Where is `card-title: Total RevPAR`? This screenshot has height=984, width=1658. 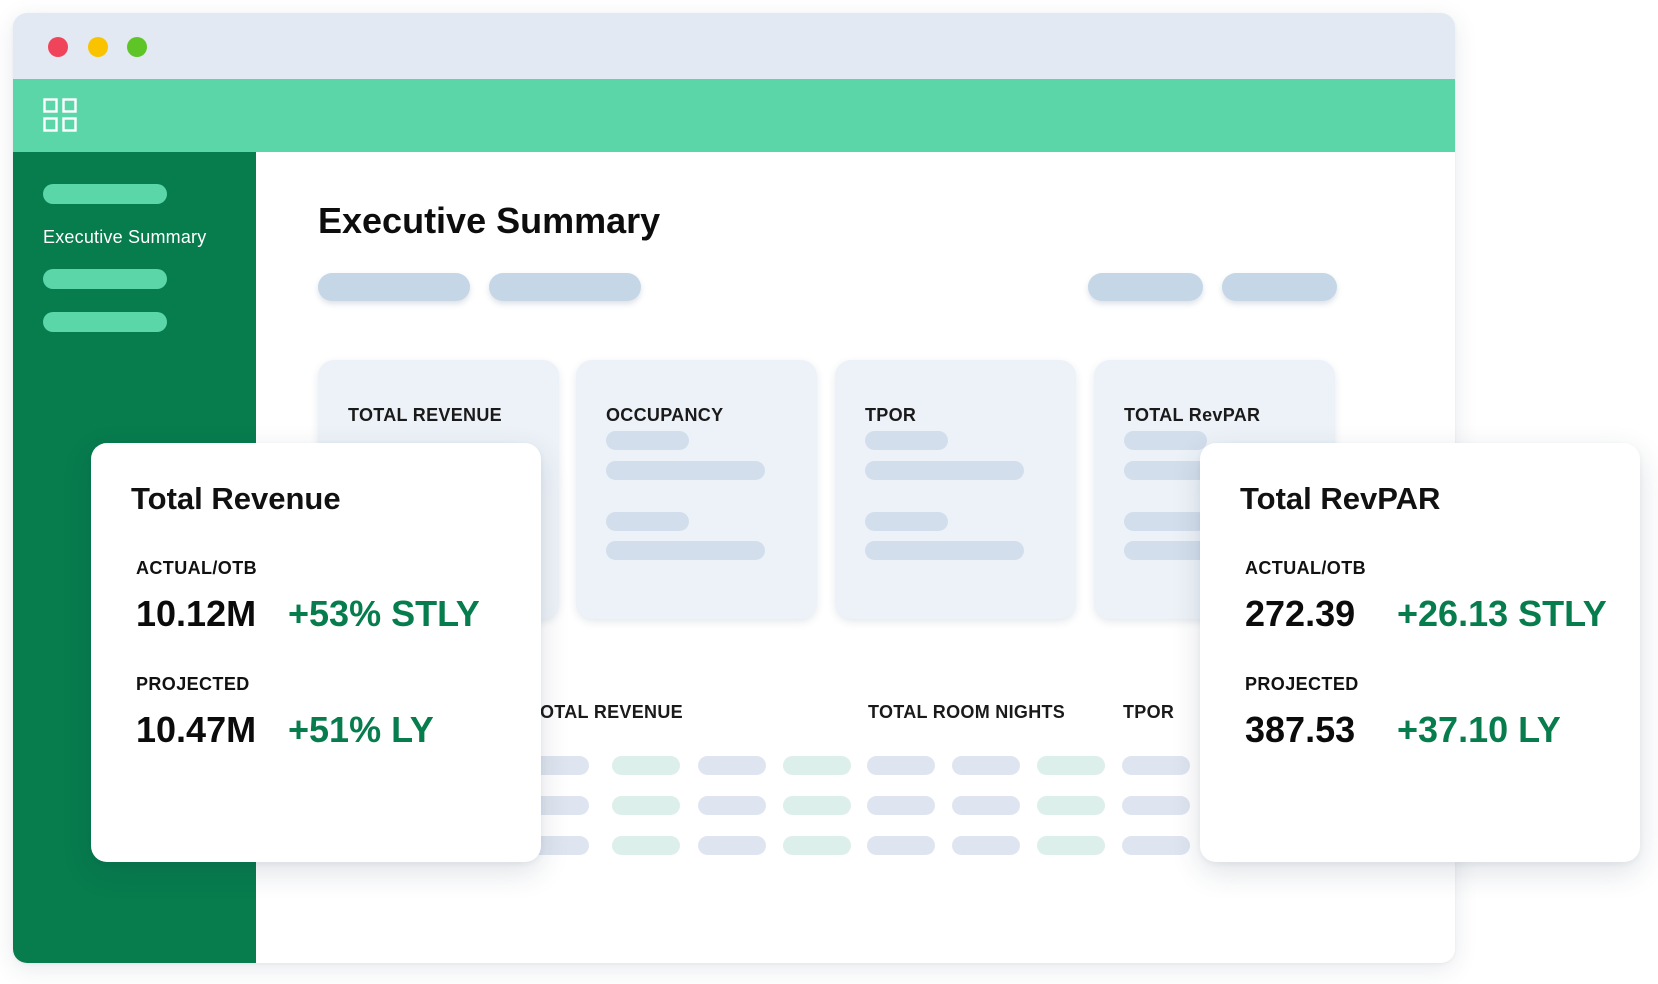
card-title: Total RevPAR is located at coordinates (1340, 498).